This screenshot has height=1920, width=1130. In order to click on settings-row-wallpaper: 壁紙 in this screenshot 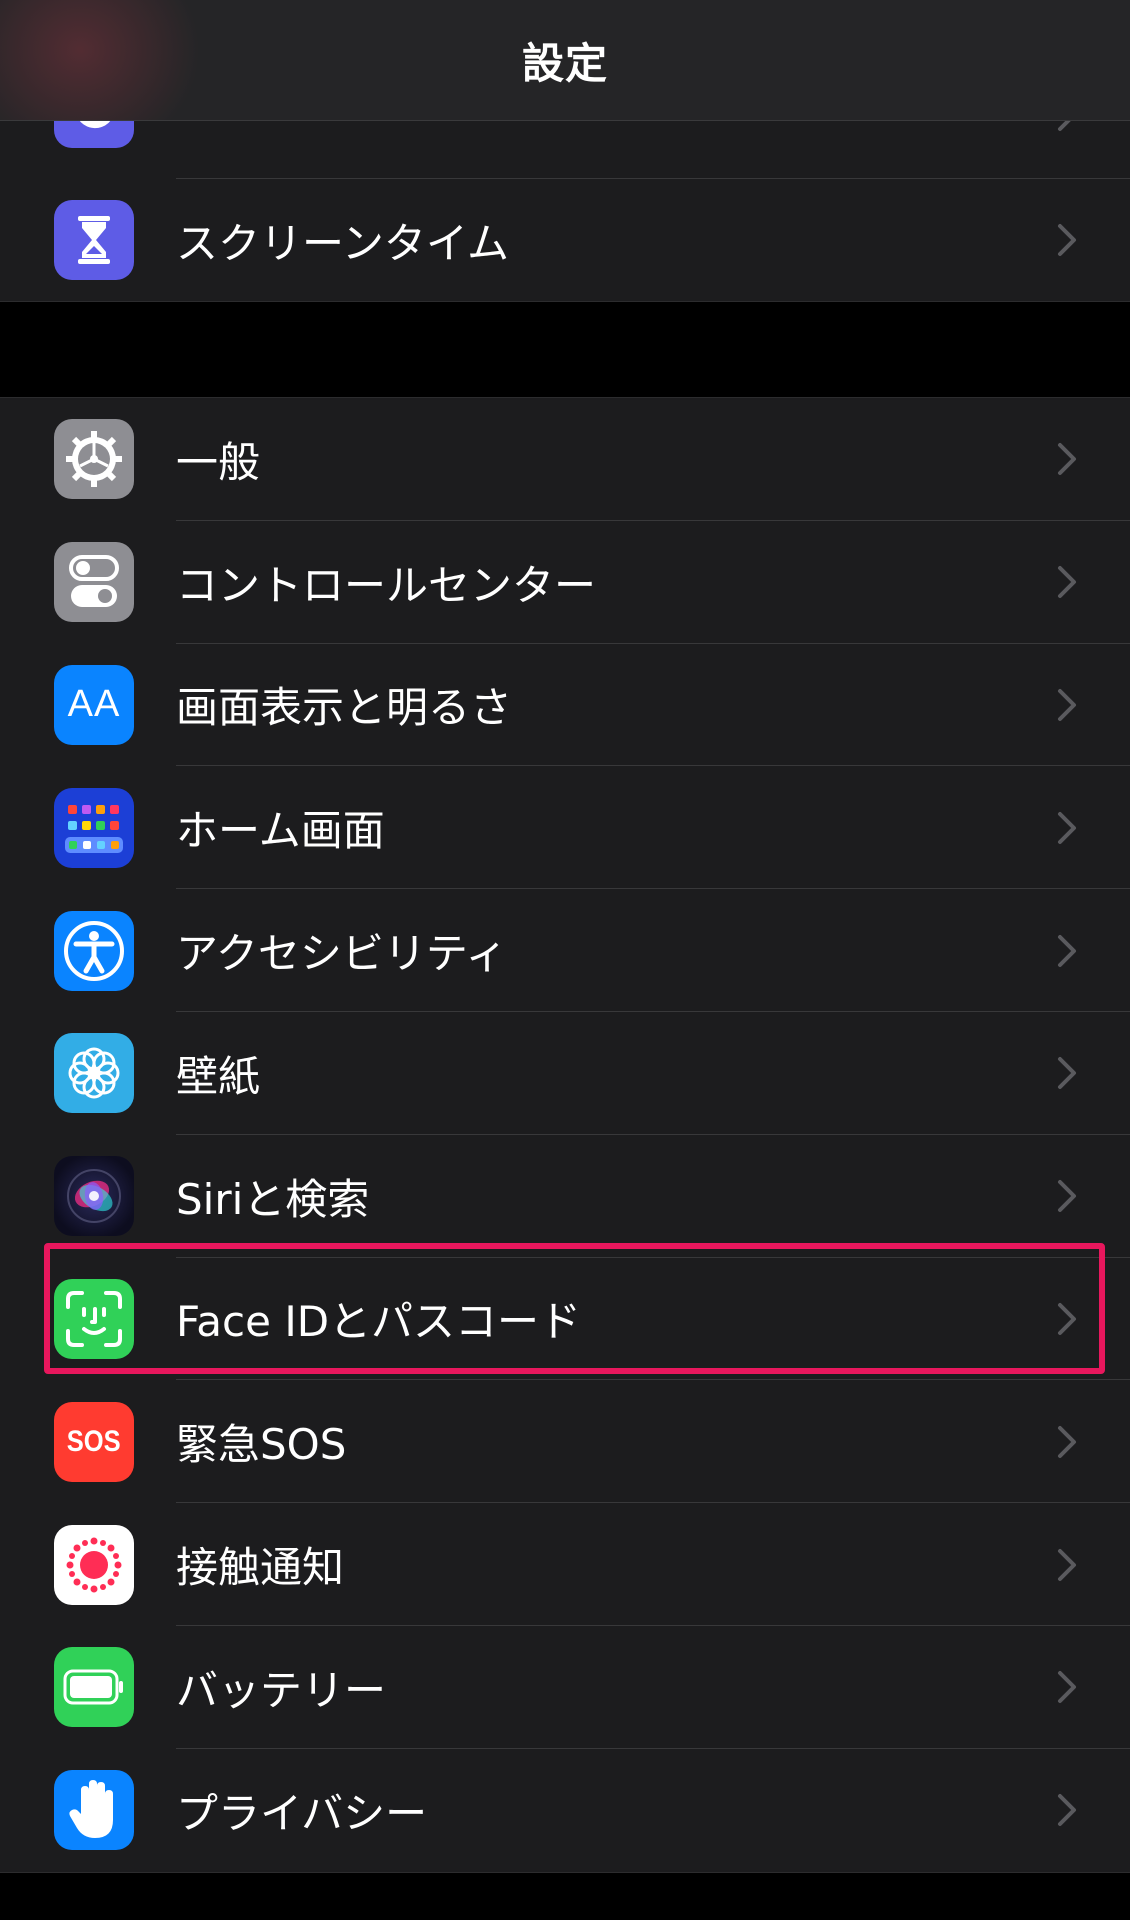, I will do `click(565, 1073)`.